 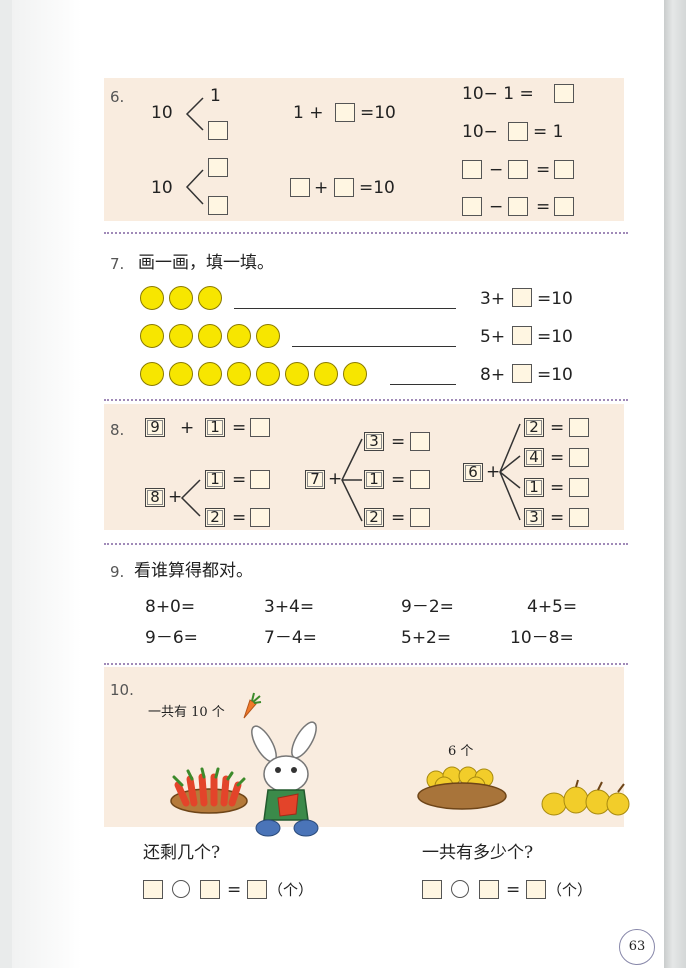 What do you see at coordinates (637, 947) in the screenshot?
I see `page-number: 63` at bounding box center [637, 947].